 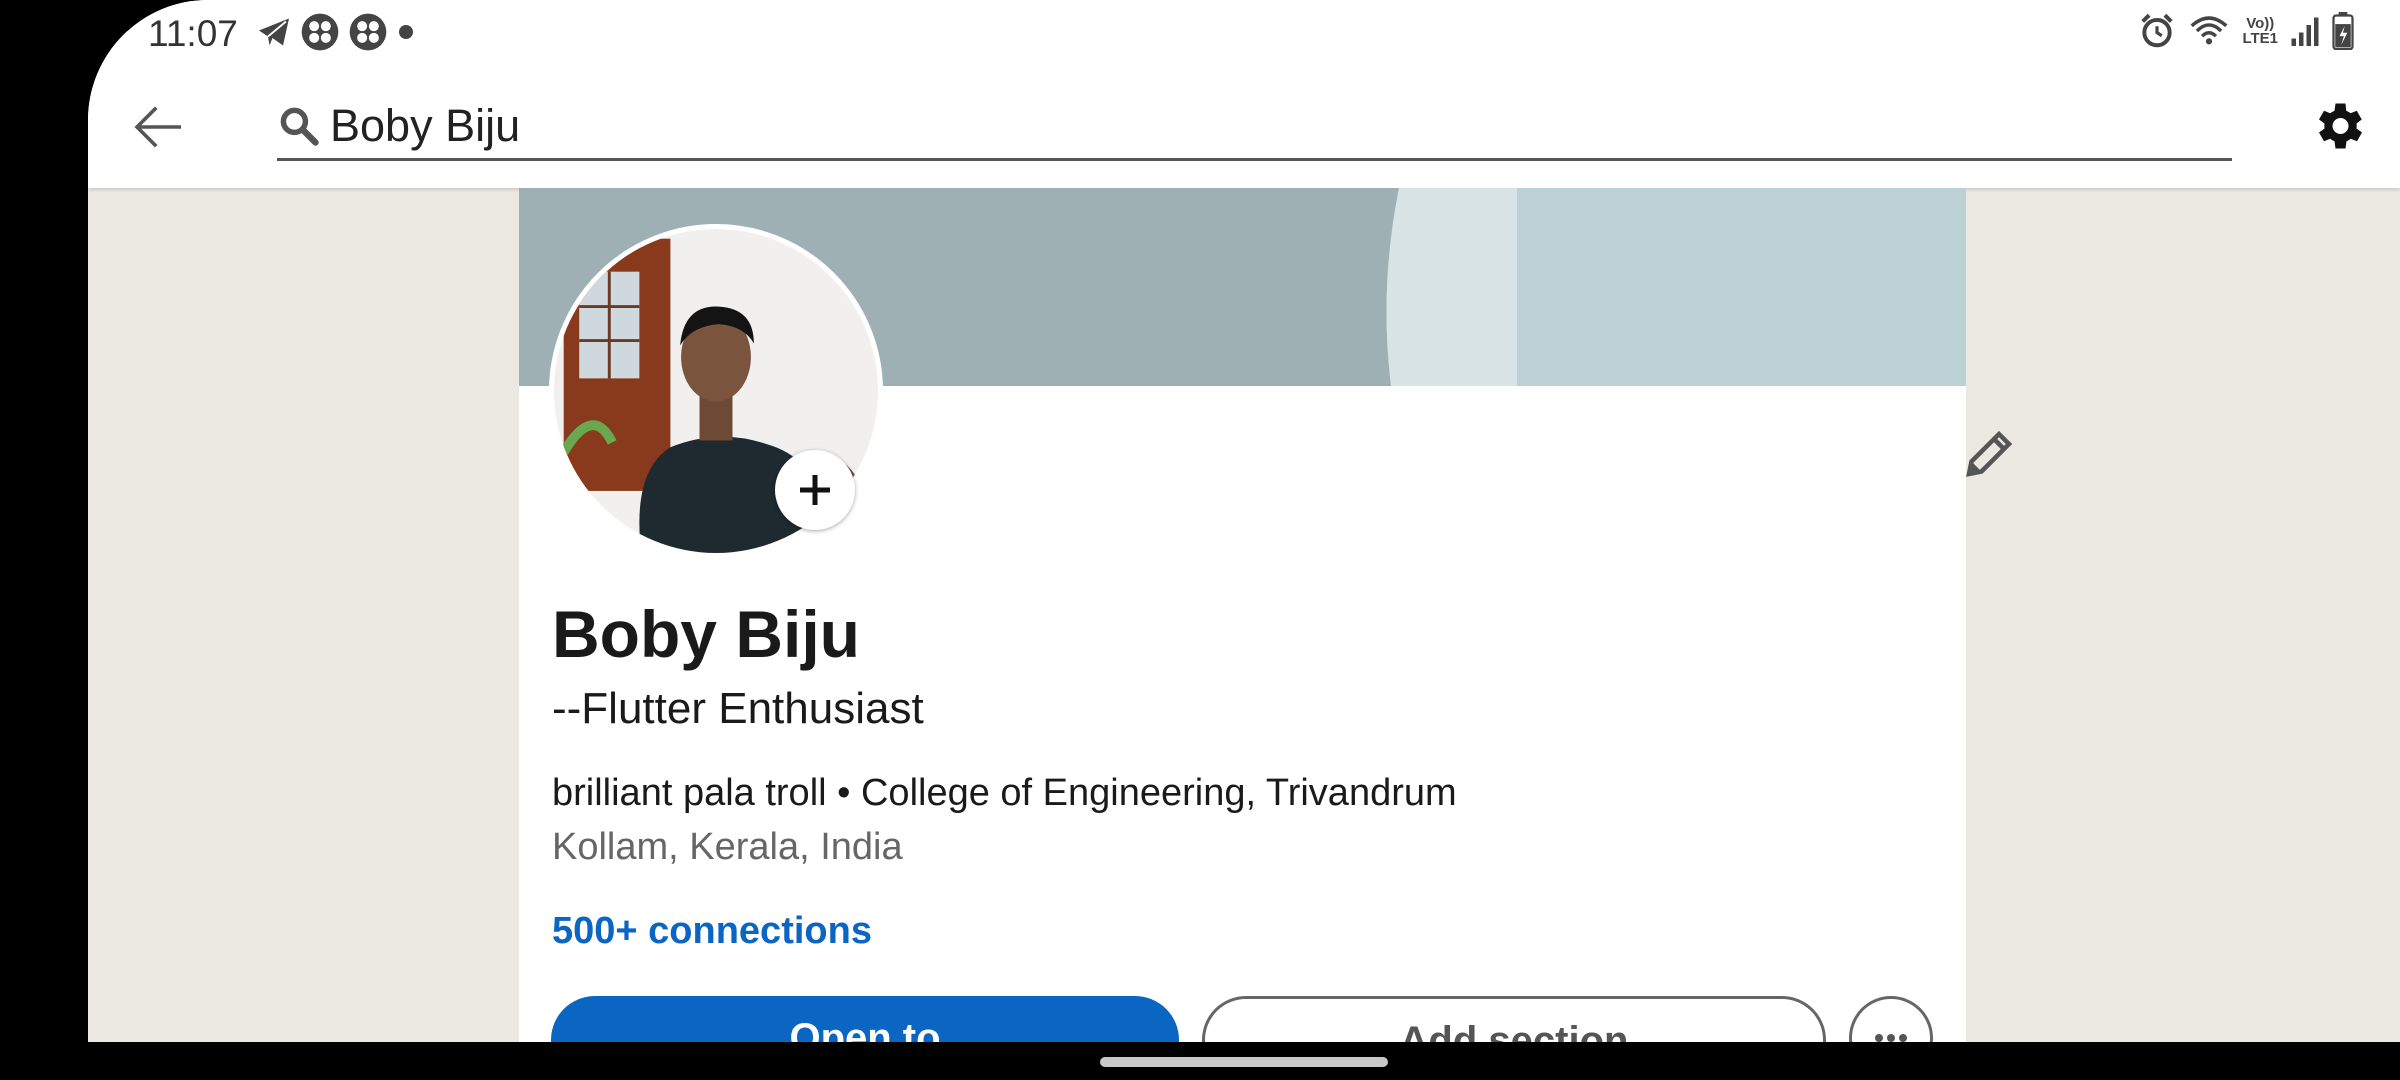 What do you see at coordinates (1244, 33) in the screenshot?
I see `status-bar: 11:07 Vo)) LTE1` at bounding box center [1244, 33].